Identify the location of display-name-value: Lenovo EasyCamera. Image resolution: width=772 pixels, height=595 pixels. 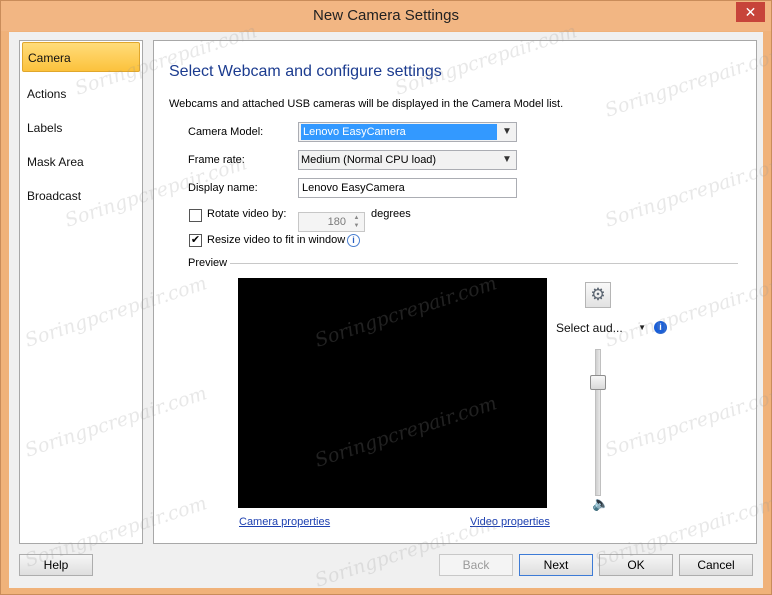
(353, 188).